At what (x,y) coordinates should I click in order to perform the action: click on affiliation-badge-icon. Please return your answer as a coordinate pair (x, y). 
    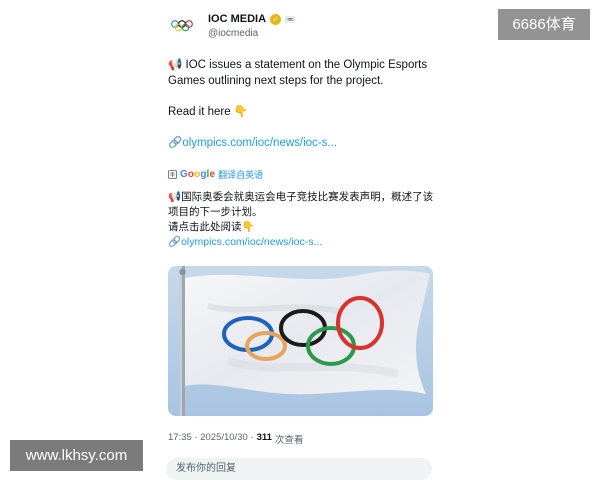
    Looking at the image, I should click on (290, 19).